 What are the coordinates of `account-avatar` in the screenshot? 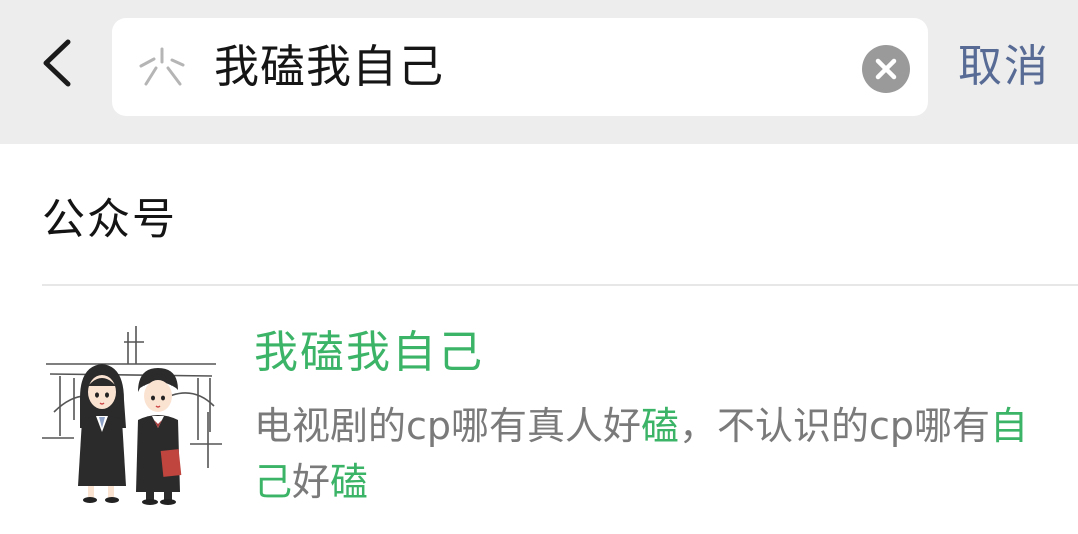 It's located at (132, 411).